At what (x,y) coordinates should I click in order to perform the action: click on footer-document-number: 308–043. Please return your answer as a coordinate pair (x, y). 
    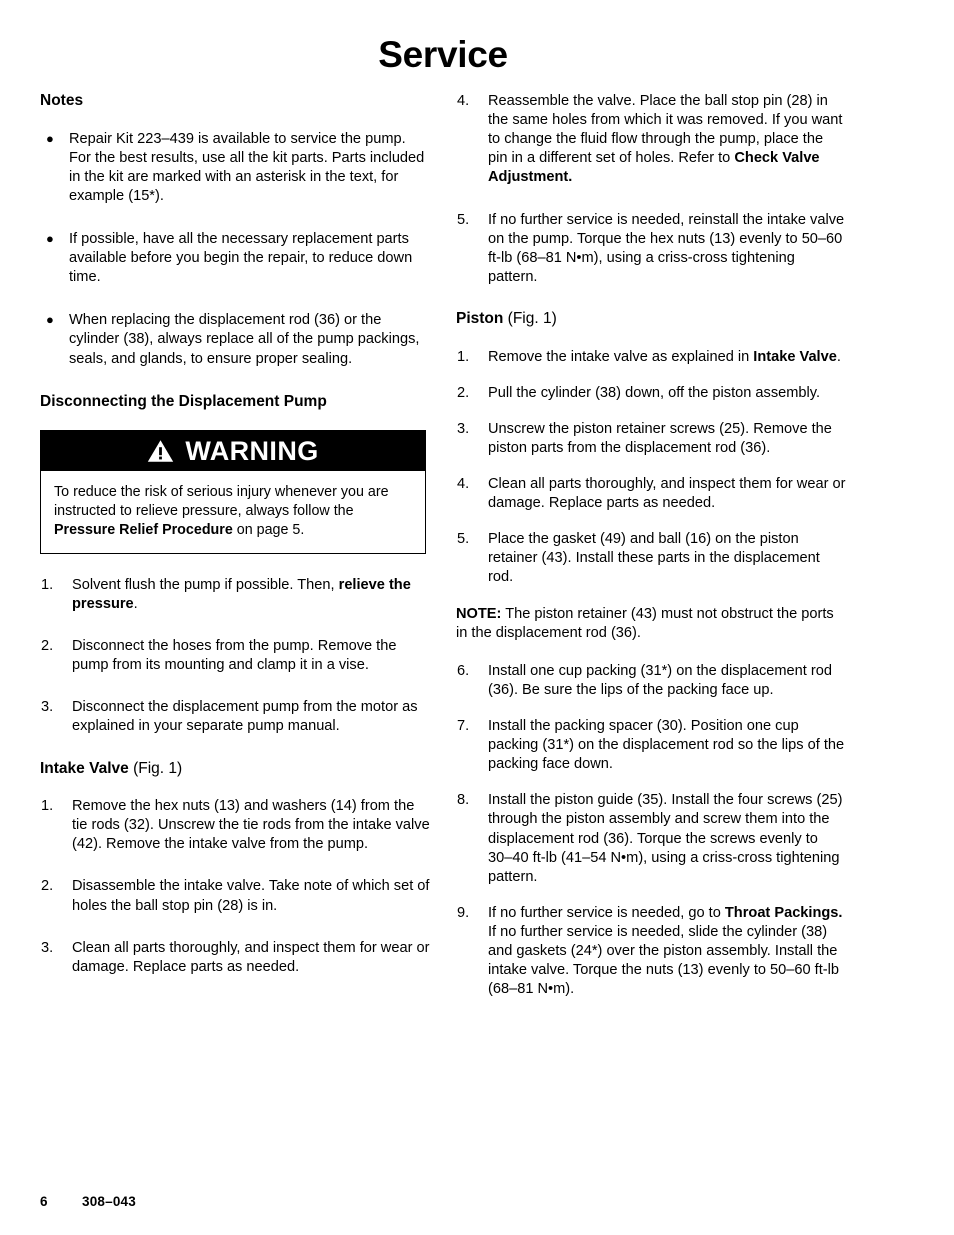
    Looking at the image, I should click on (109, 1201).